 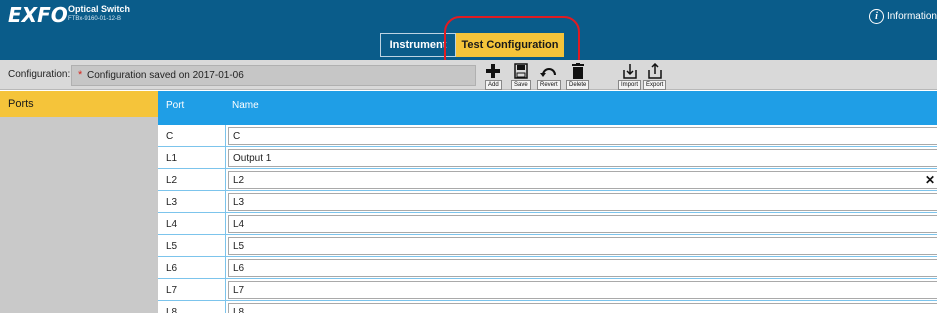 I want to click on save-label: Save, so click(x=521, y=85).